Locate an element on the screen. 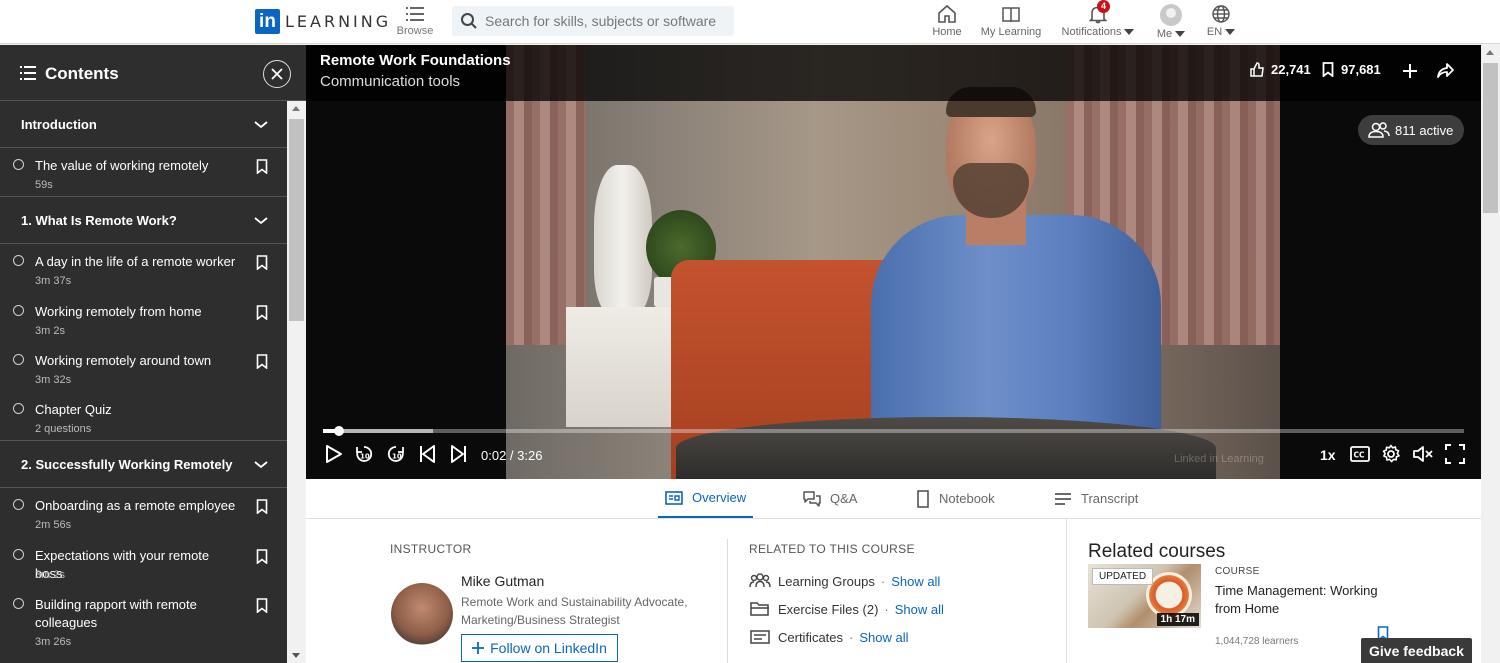 Image resolution: width=1500 pixels, height=663 pixels. fullscreen-icon is located at coordinates (1455, 454).